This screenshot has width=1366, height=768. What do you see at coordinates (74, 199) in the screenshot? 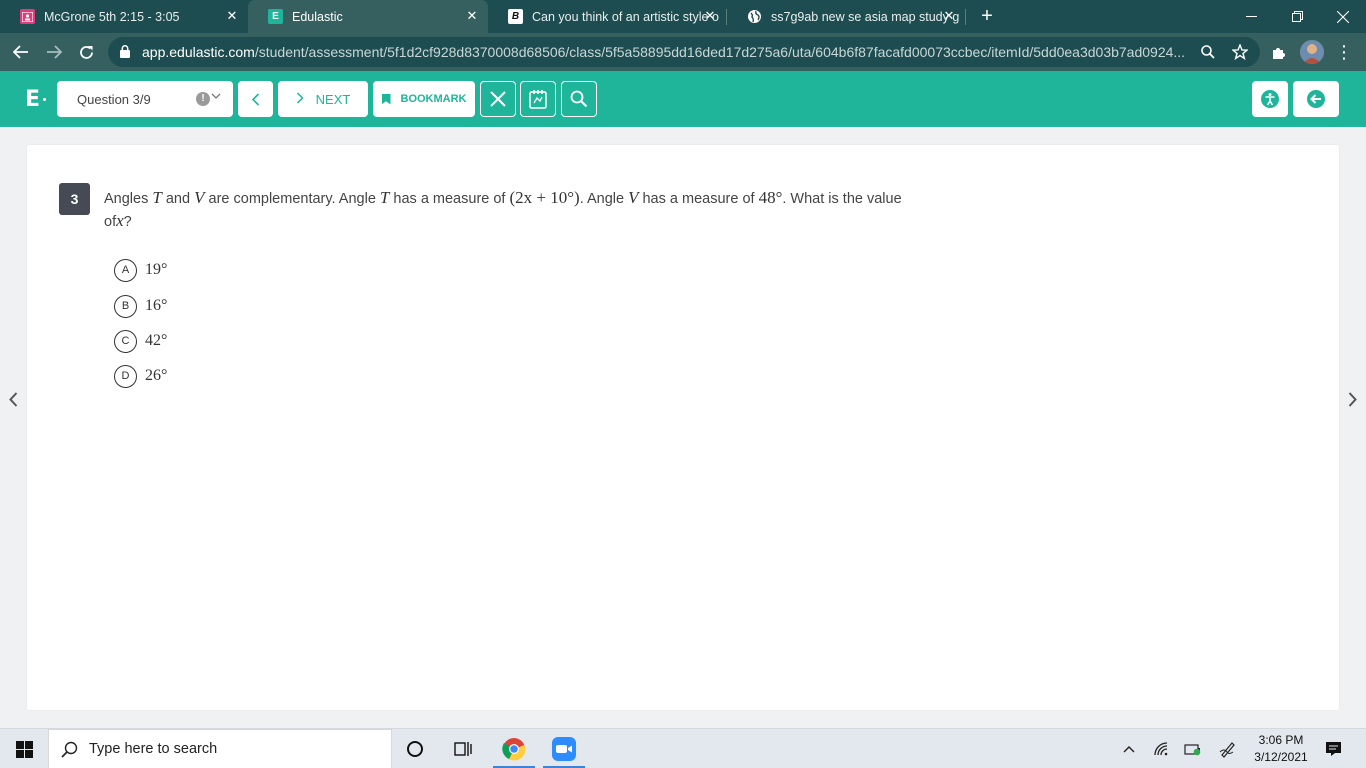
I see `question-number-badge: 3` at bounding box center [74, 199].